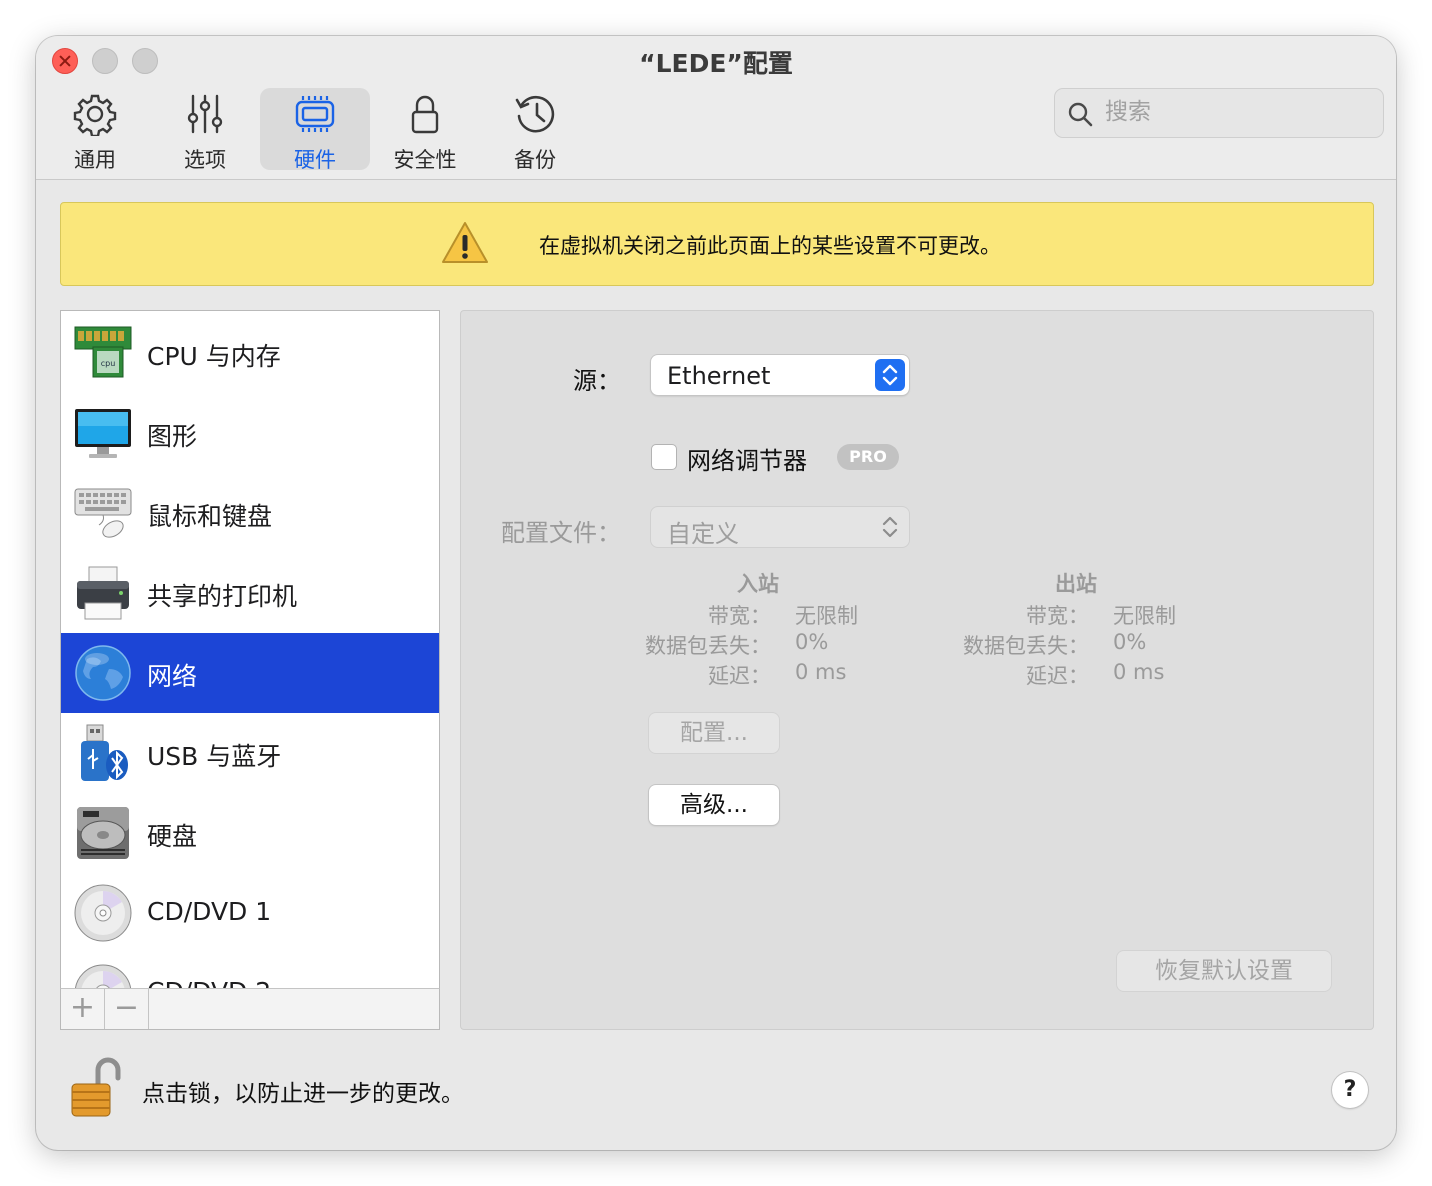  Describe the element at coordinates (758, 584) in the screenshot. I see `inbound-title: 入站` at that location.